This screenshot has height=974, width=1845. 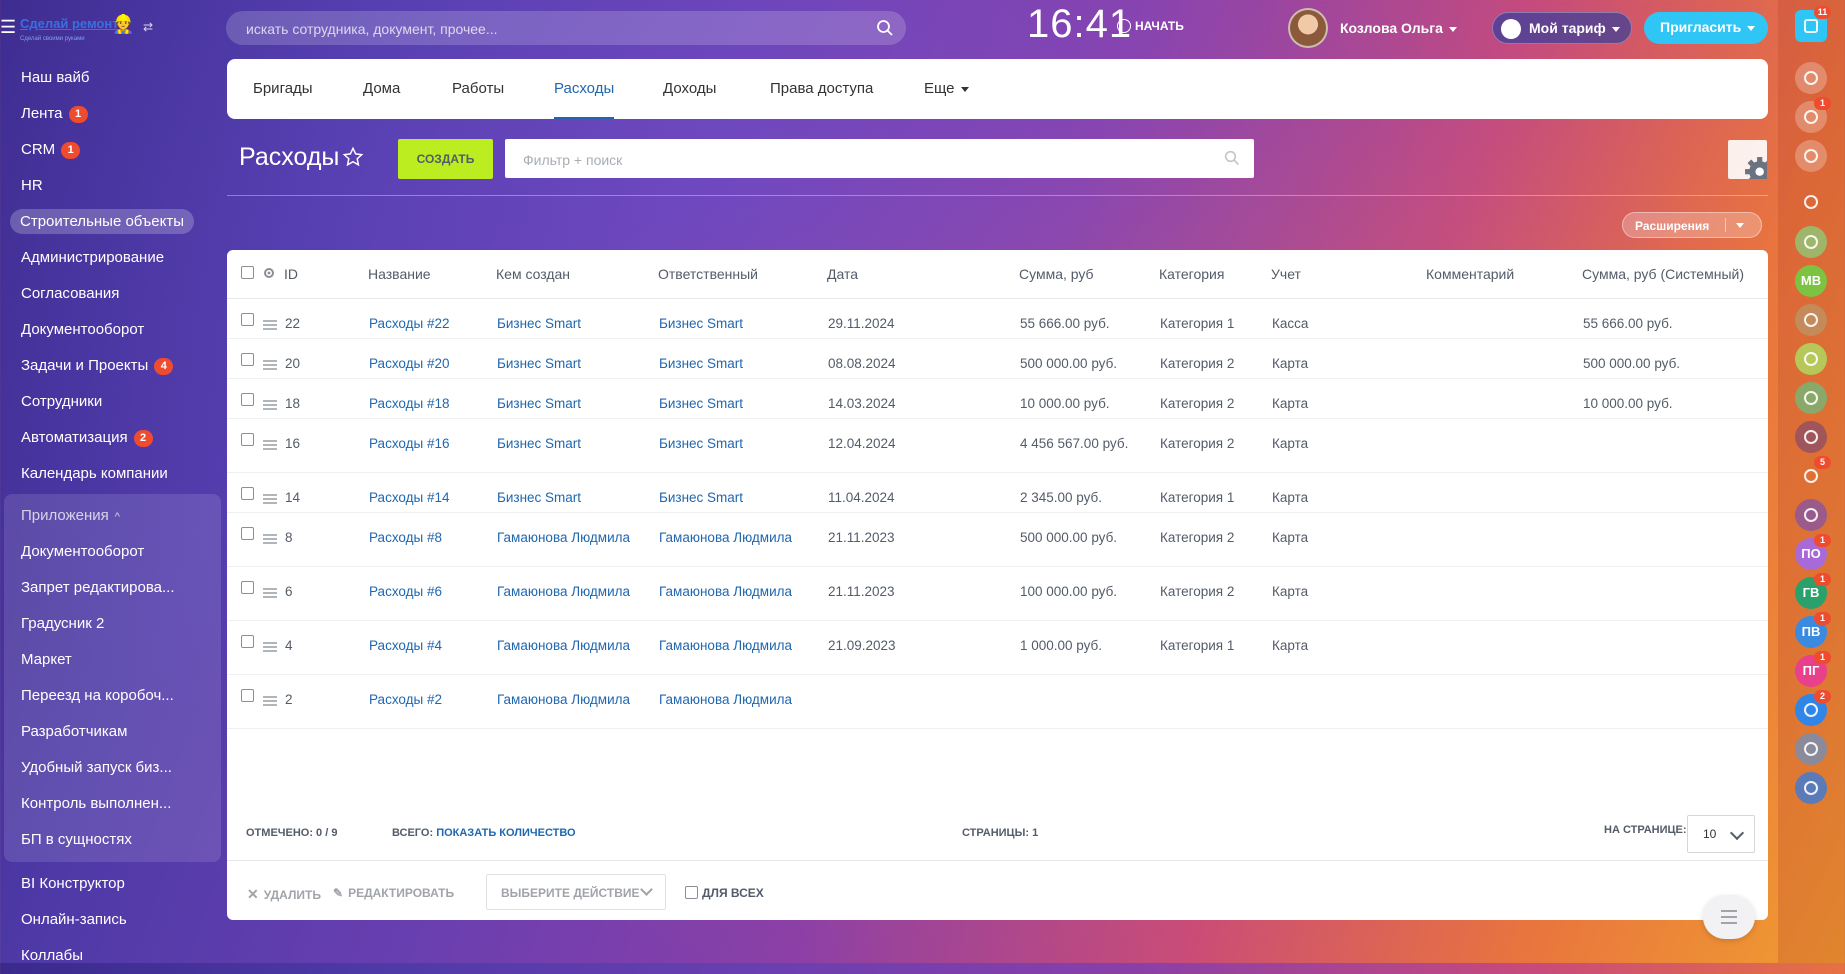 I want to click on select-all-checkbox, so click(x=247, y=272).